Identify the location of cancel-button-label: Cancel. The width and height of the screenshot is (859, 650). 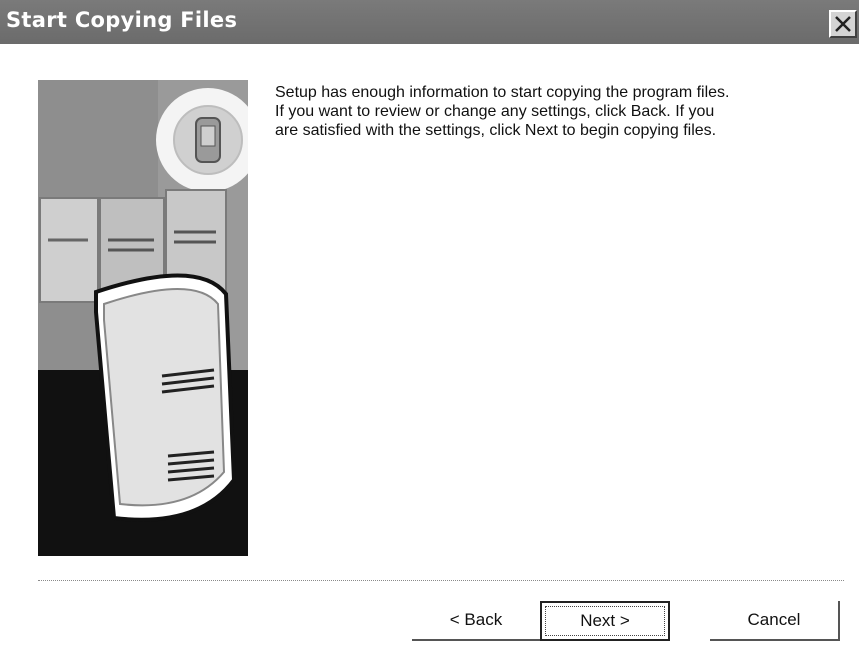
(774, 619).